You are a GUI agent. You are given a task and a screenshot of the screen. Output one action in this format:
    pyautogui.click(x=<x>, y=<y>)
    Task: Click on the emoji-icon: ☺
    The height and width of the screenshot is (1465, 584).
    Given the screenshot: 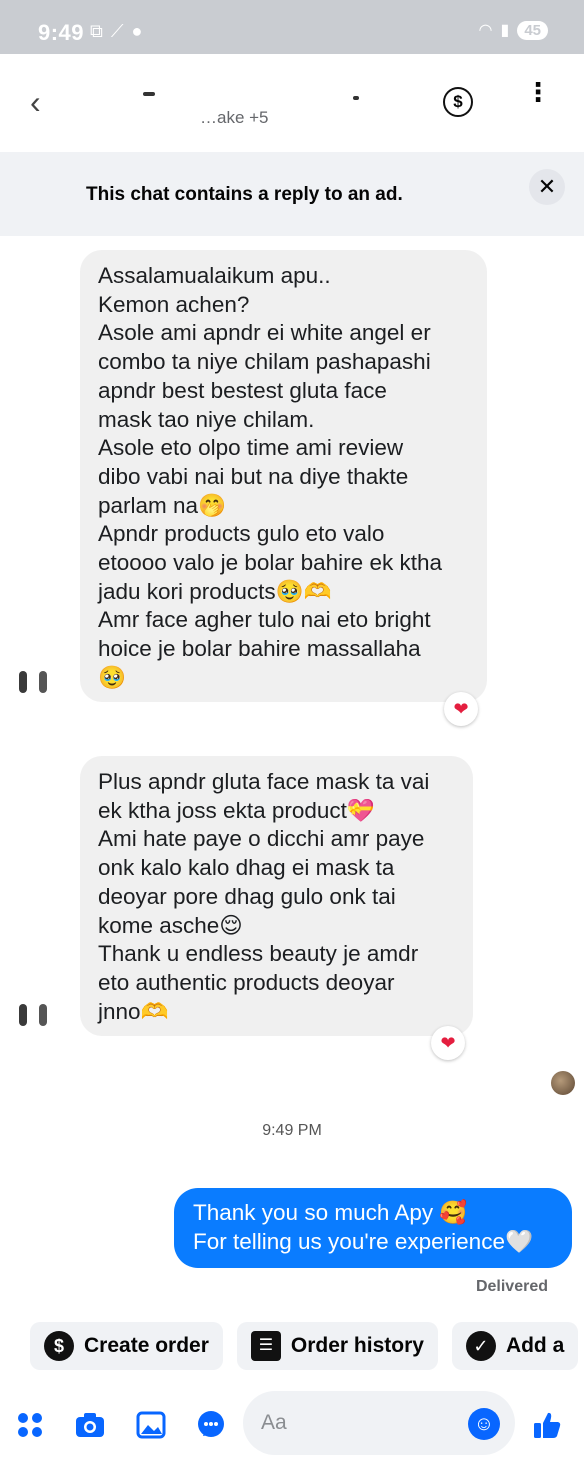 What is the action you would take?
    pyautogui.click(x=484, y=1424)
    